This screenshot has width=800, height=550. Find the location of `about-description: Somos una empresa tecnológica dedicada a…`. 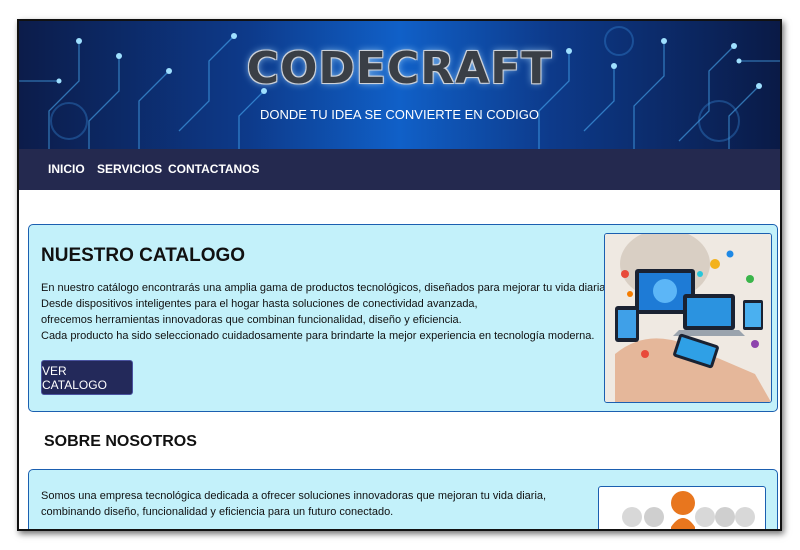

about-description: Somos una empresa tecnológica dedicada a… is located at coordinates (293, 504).